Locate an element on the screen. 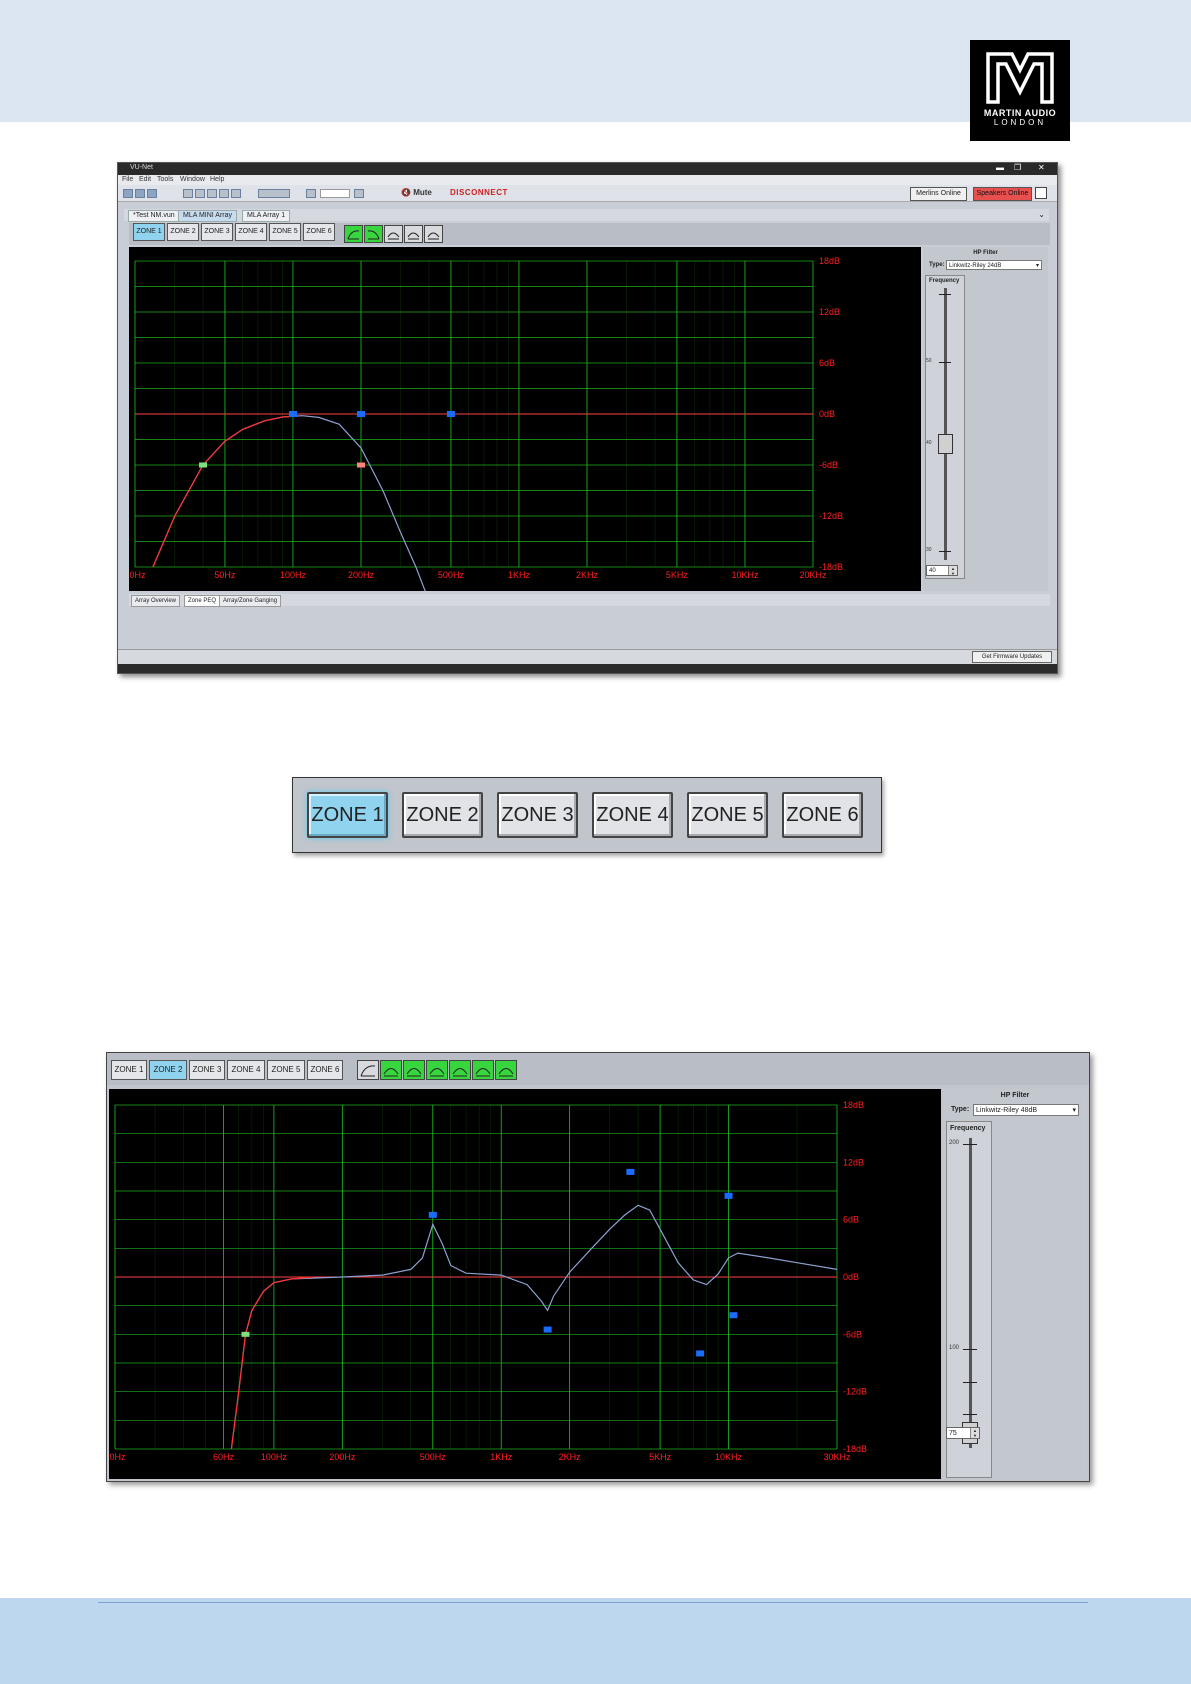  copy-icon is located at coordinates (200, 193).